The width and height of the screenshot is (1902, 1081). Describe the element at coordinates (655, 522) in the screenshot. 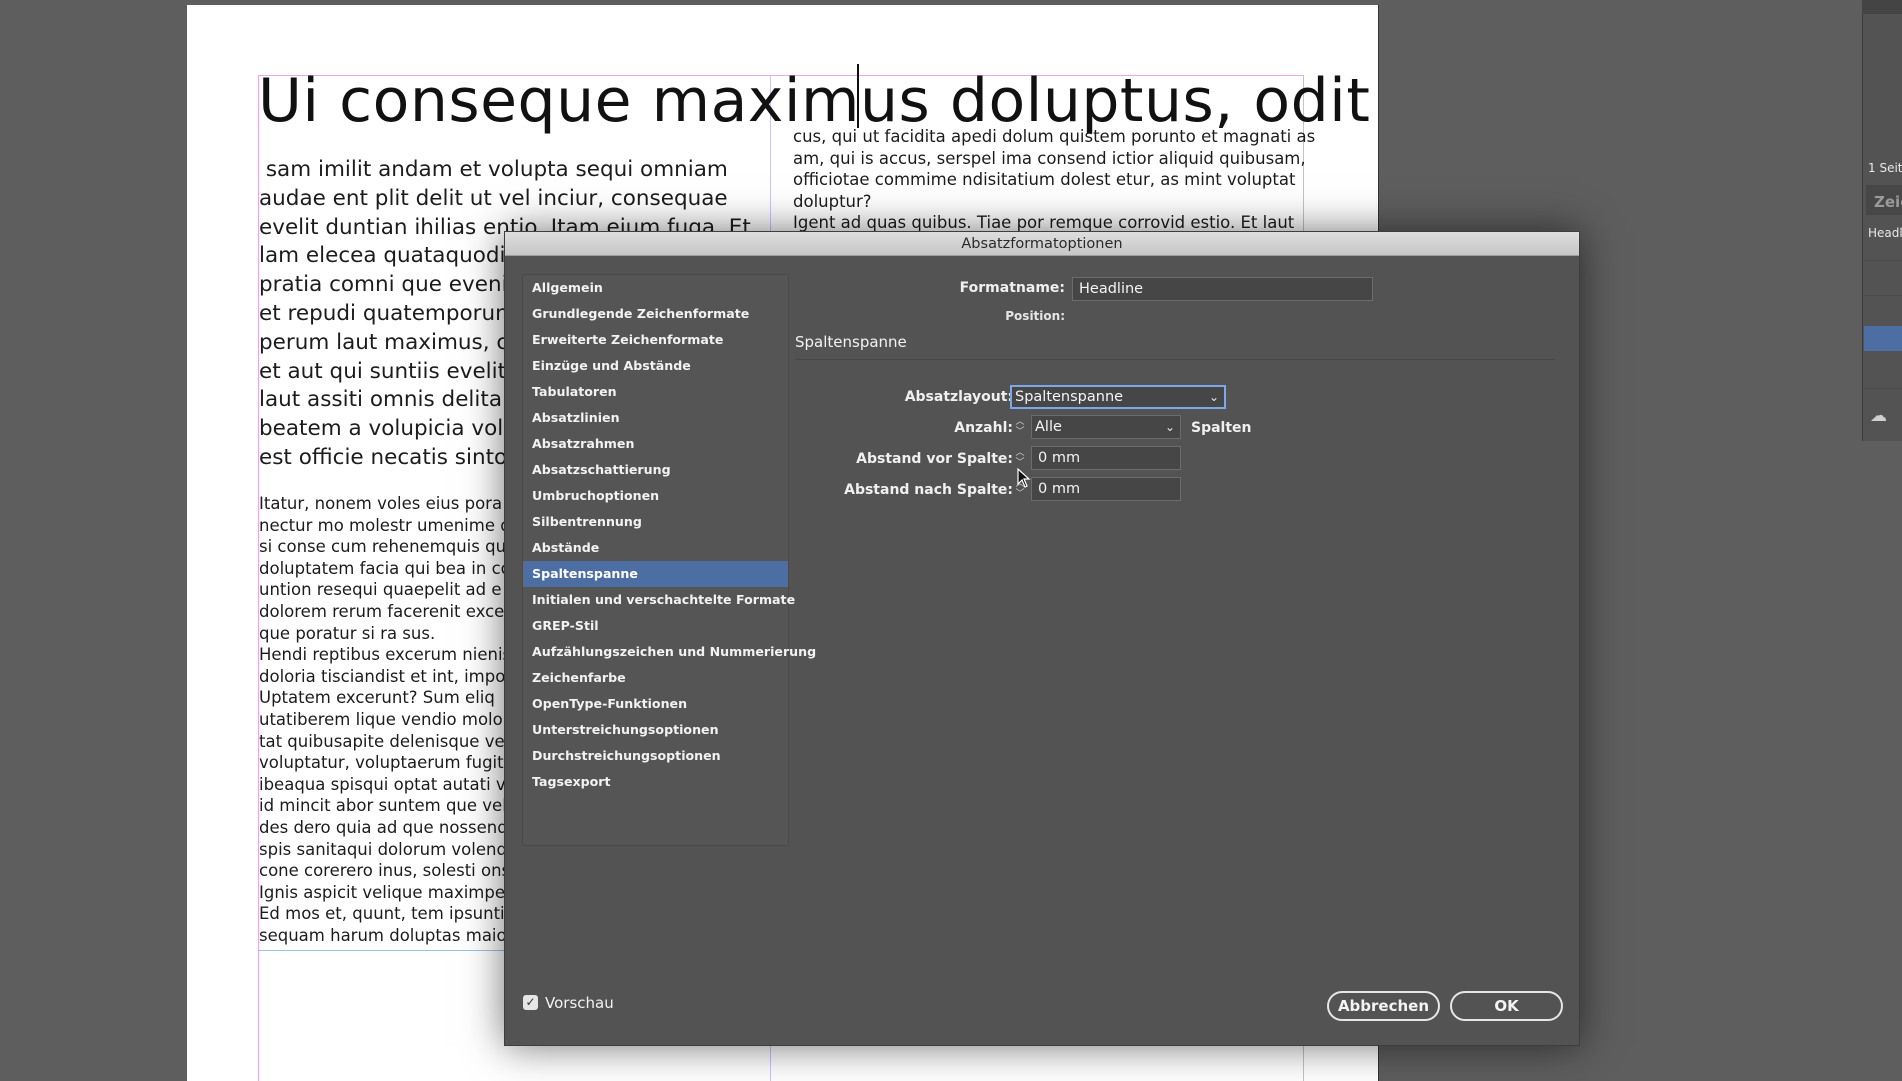

I see `category-item: Silbentrennung` at that location.